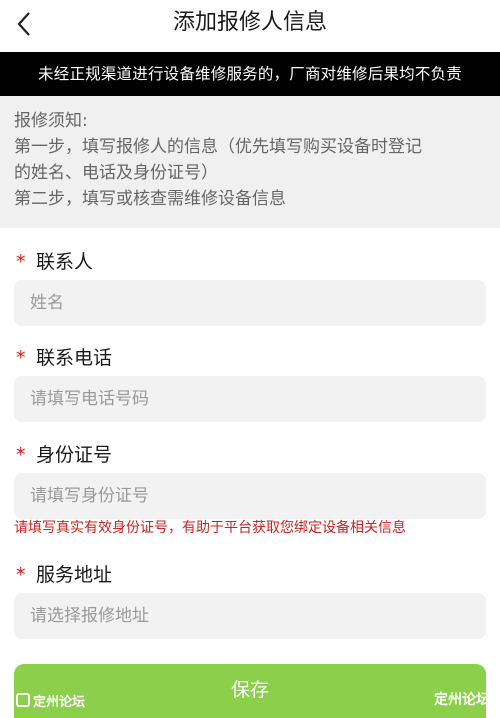  Describe the element at coordinates (250, 74) in the screenshot. I see `warning-banner: 未经正规渠道进行设备维修服务的，厂商对维修后果均不负责` at that location.